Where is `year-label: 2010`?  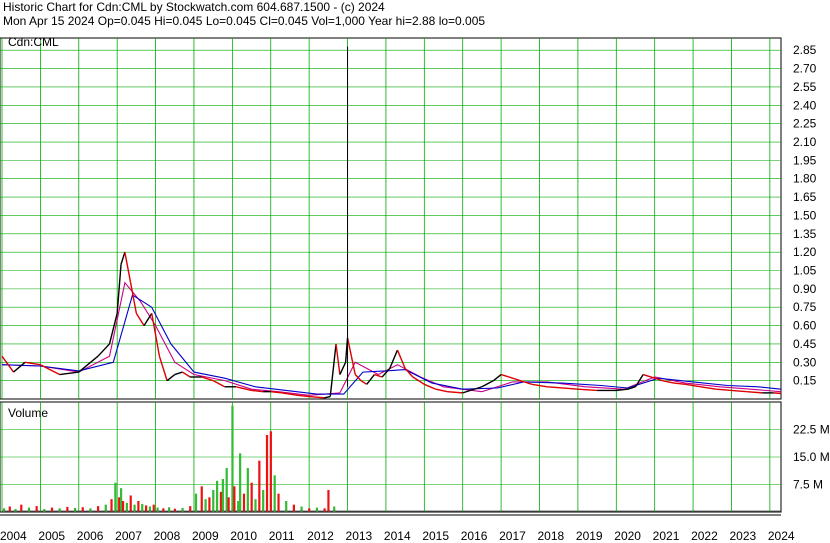 year-label: 2010 is located at coordinates (243, 536).